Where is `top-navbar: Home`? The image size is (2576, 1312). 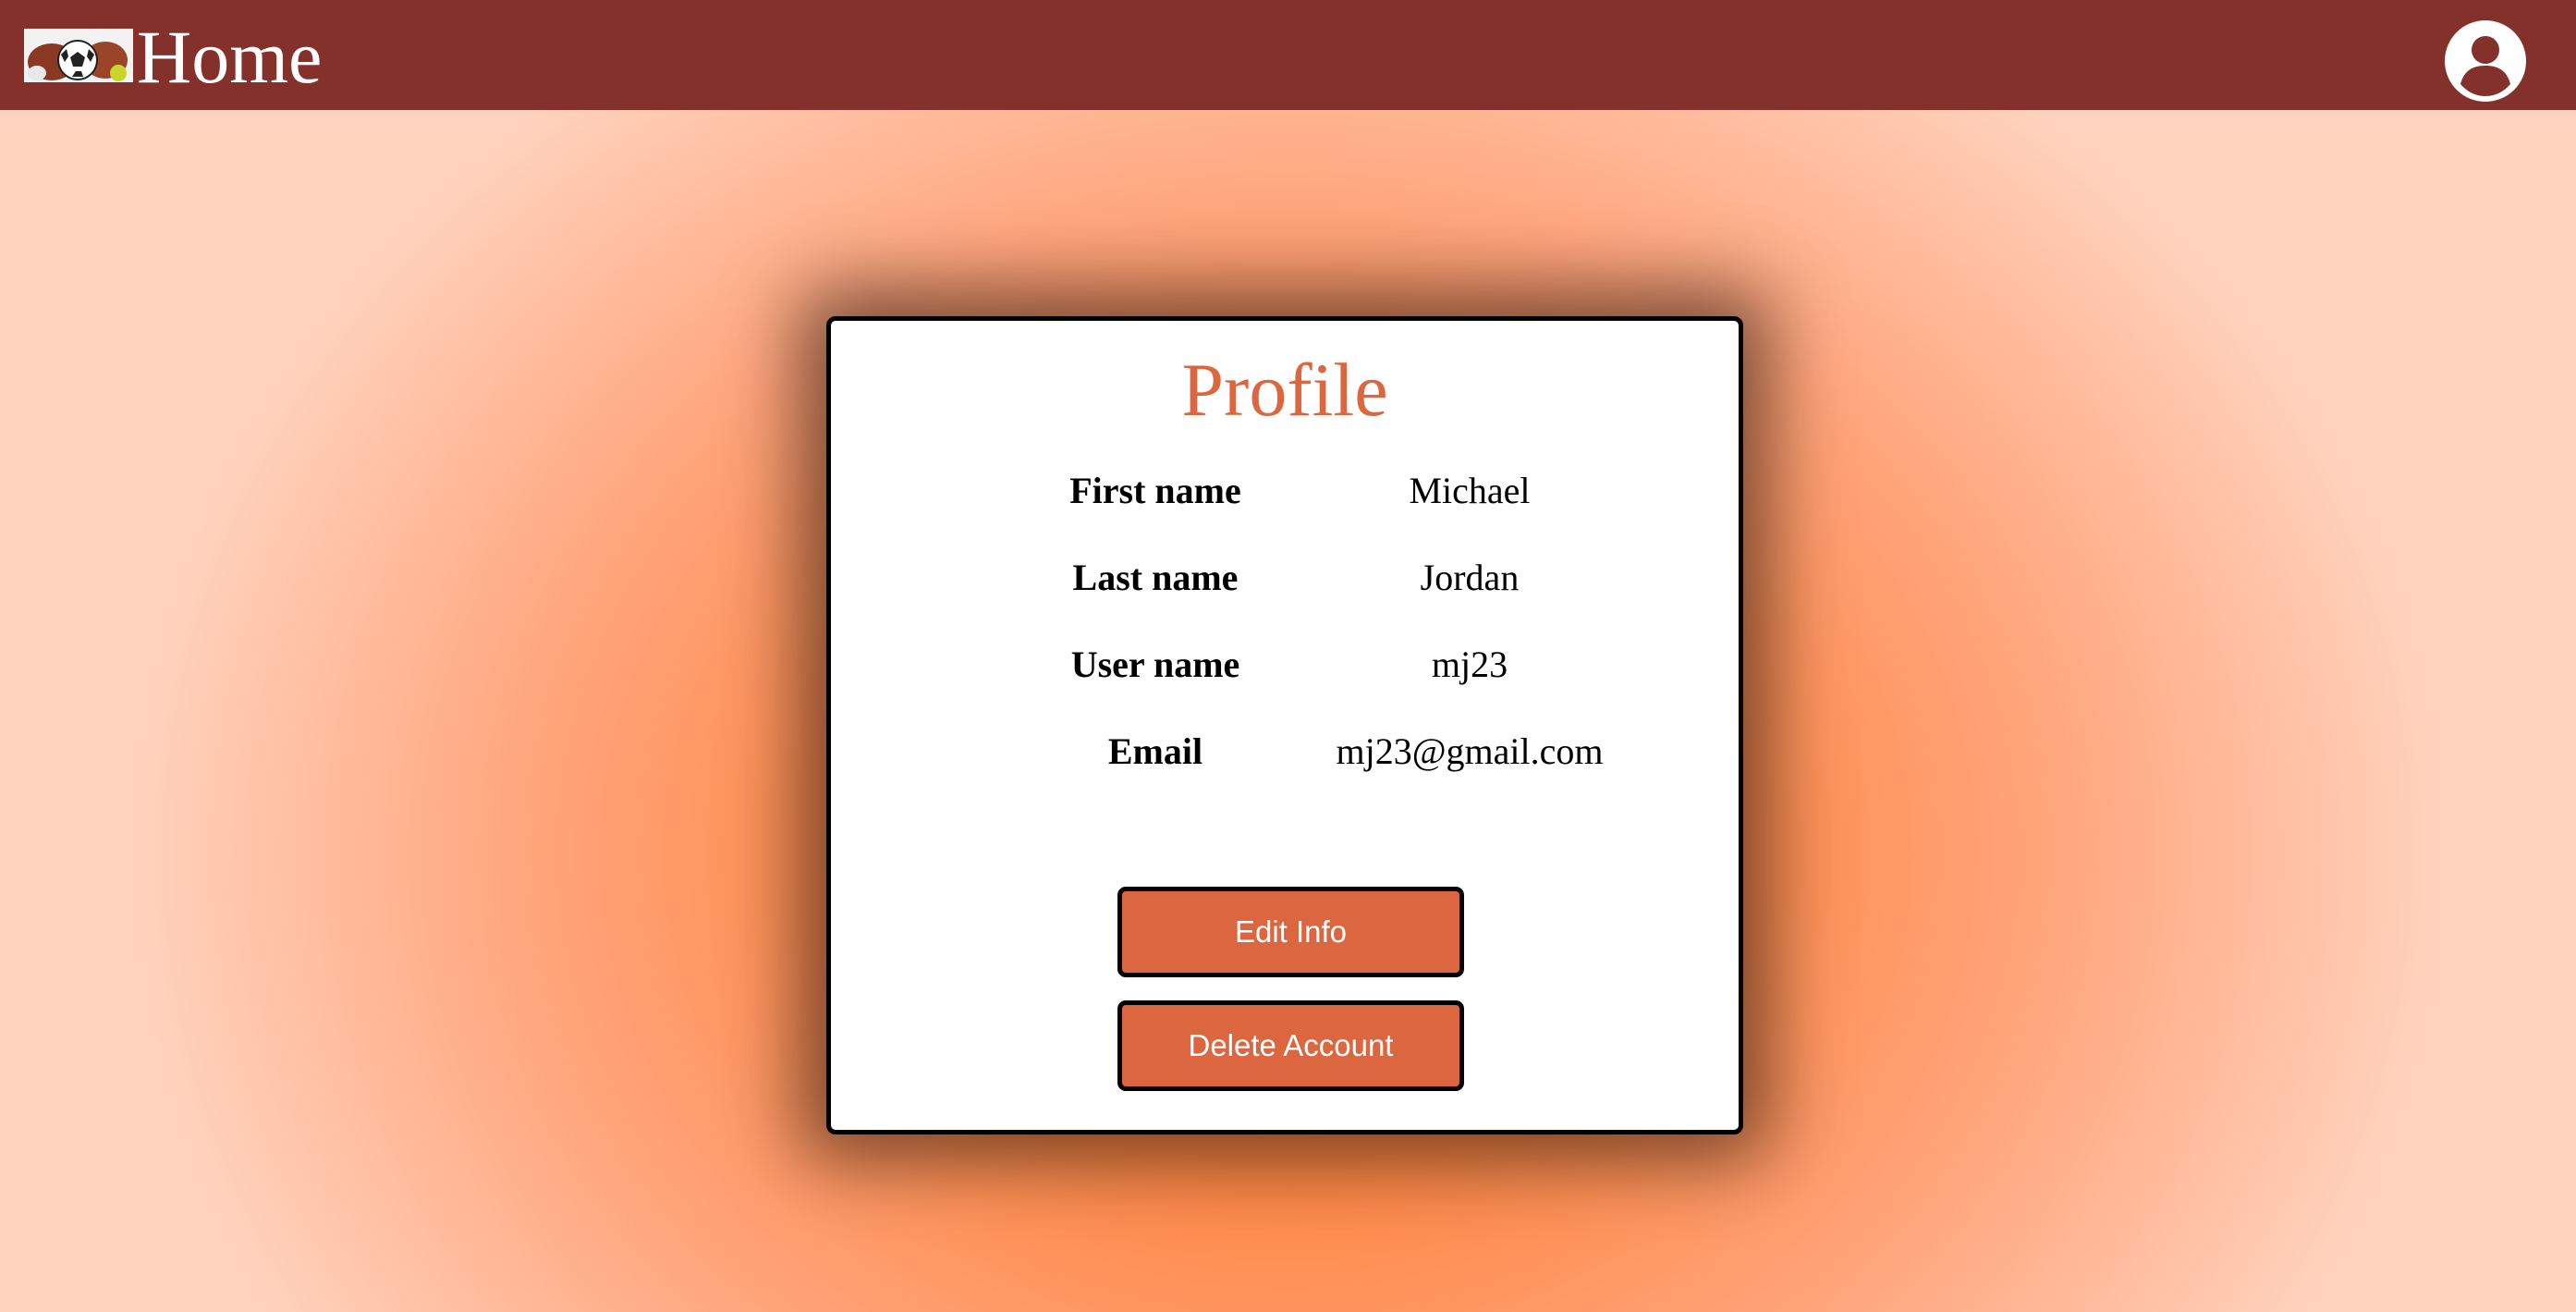
top-navbar: Home is located at coordinates (1288, 55).